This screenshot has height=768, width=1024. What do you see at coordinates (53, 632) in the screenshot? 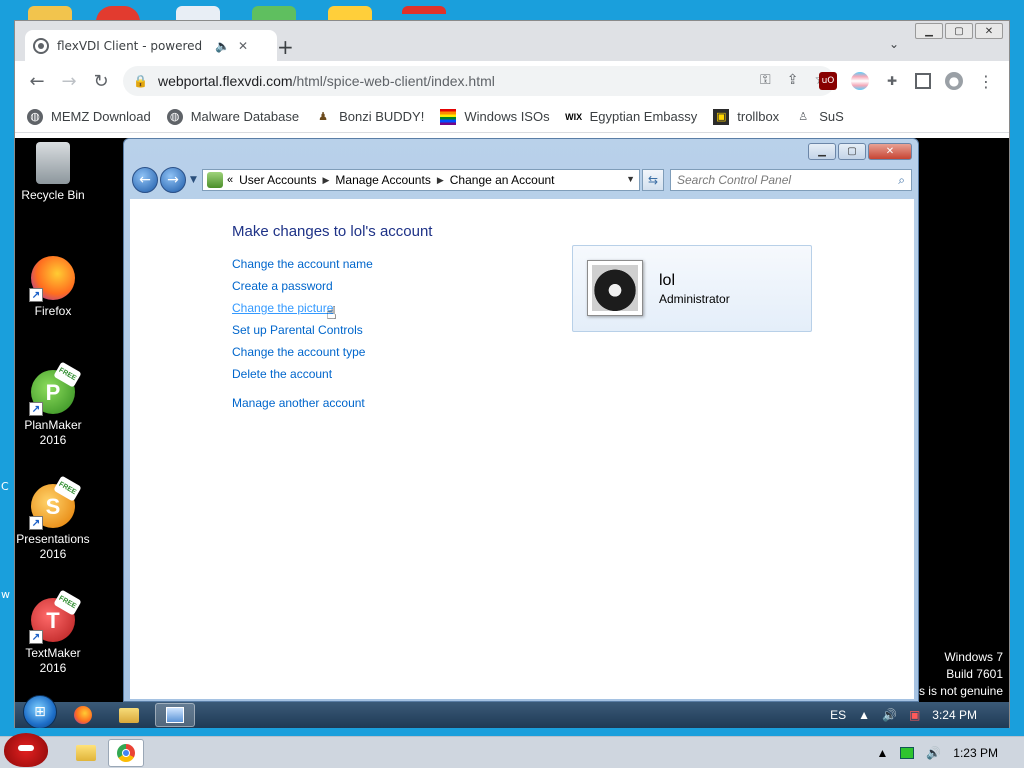
I see `desktop-icon-textmaker: T FREE ↗ TextMaker 2016` at bounding box center [53, 632].